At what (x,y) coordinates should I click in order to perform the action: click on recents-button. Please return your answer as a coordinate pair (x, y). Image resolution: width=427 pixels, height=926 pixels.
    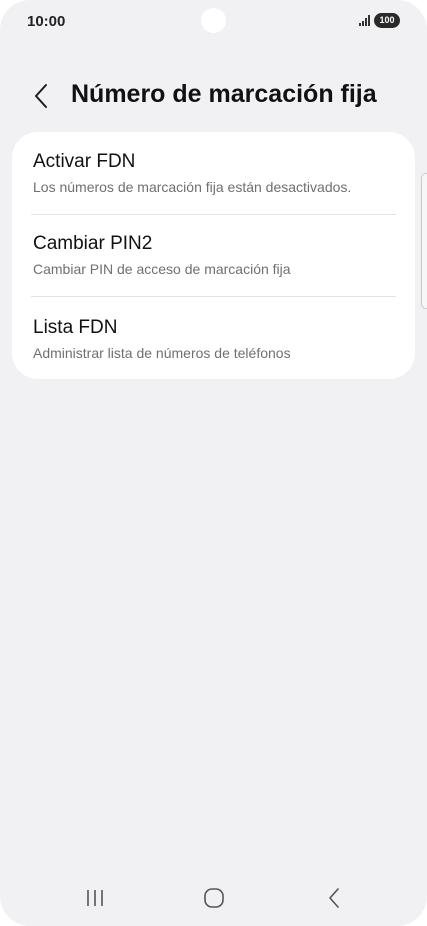
    Looking at the image, I should click on (95, 898).